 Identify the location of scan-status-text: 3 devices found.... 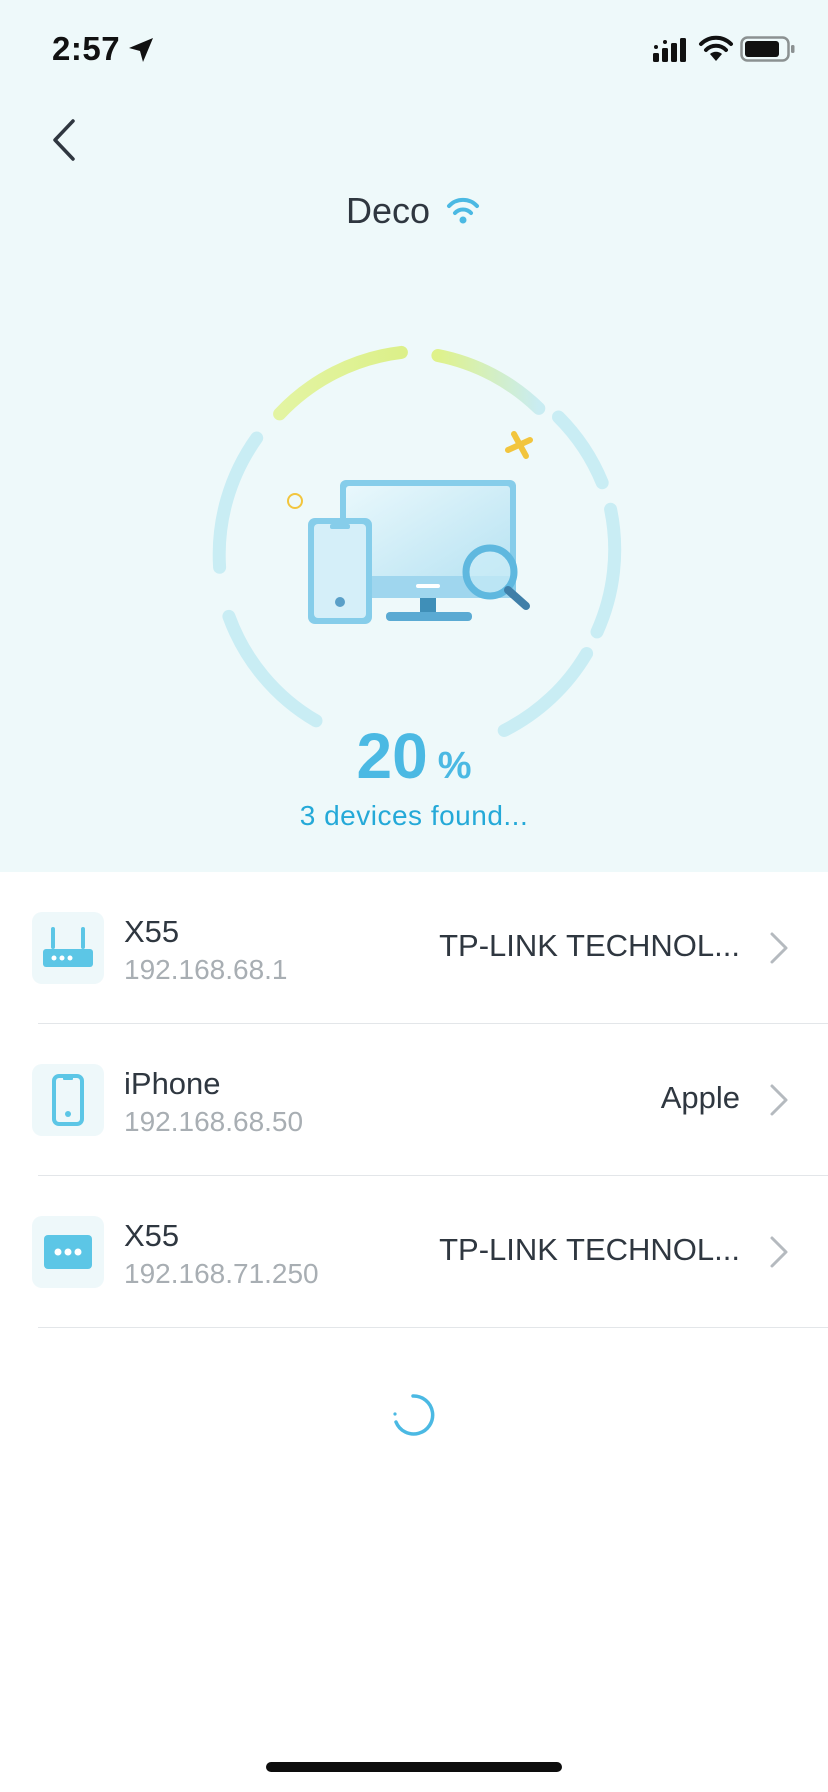
(414, 815).